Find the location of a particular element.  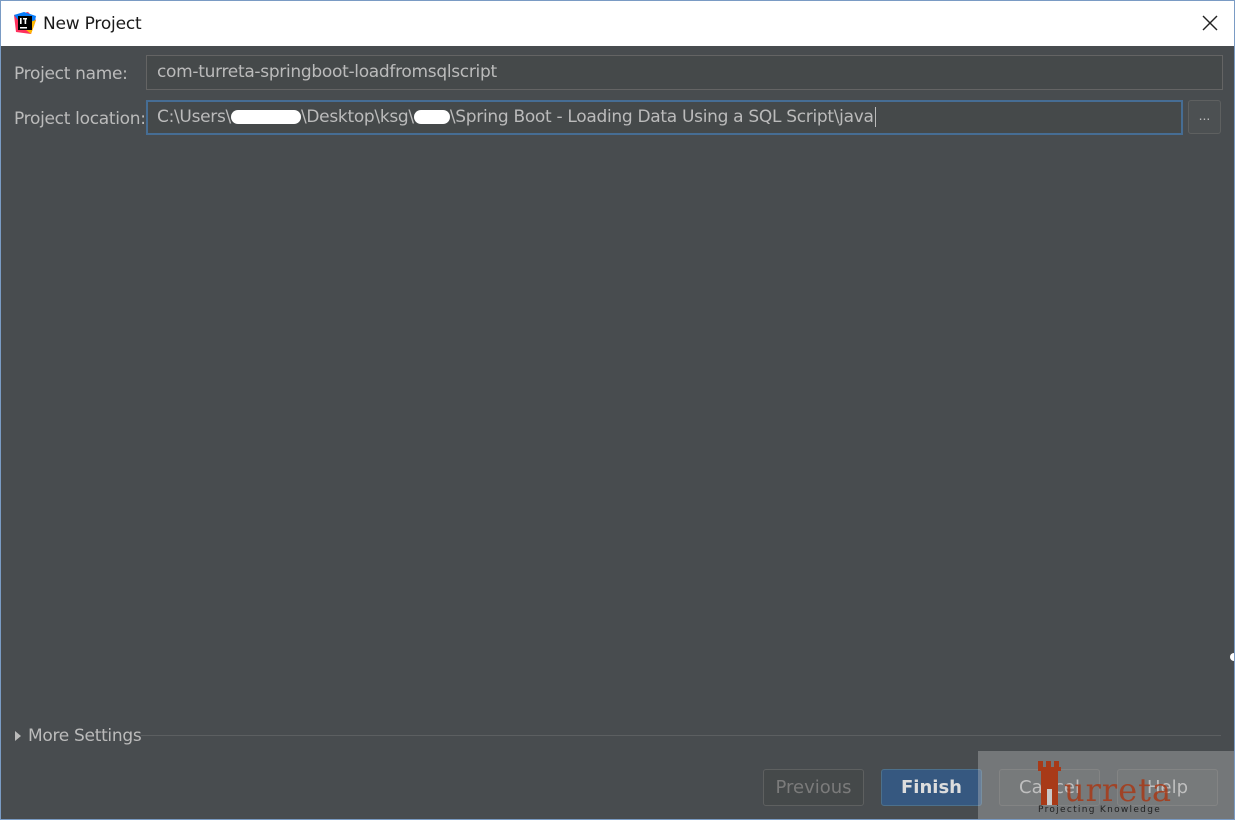

settings-divider is located at coordinates (681, 735).